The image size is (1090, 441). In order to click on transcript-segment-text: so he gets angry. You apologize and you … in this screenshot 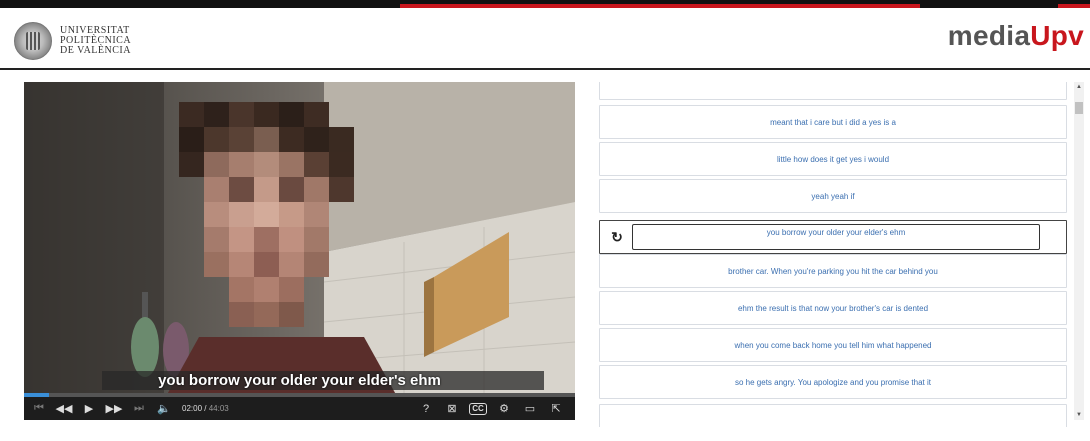, I will do `click(833, 382)`.